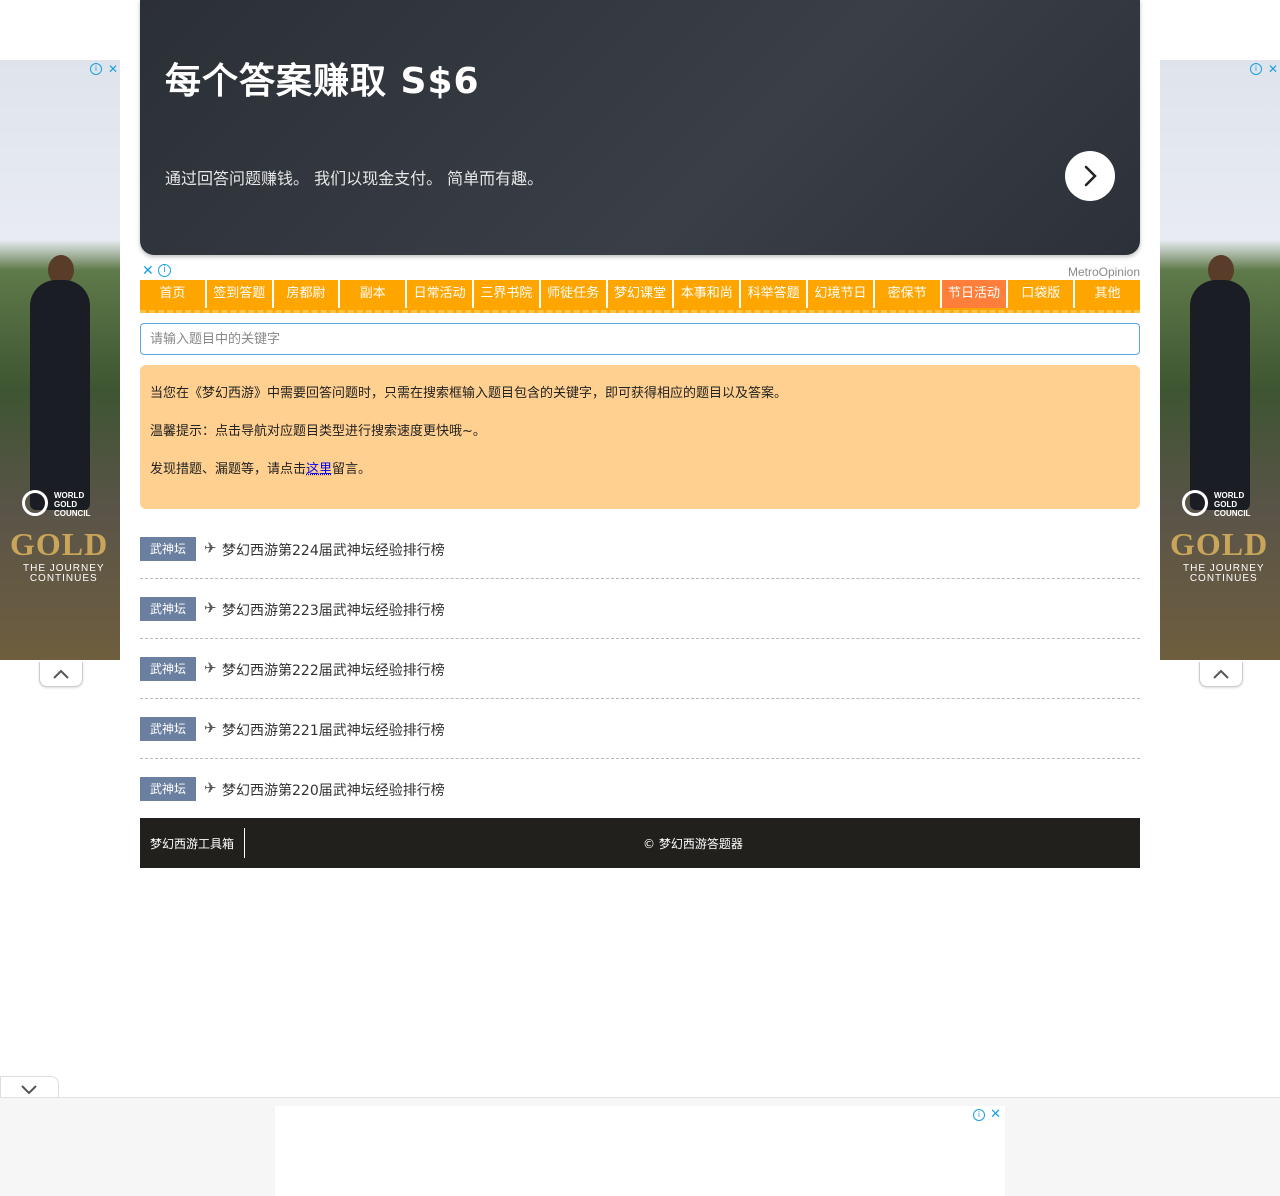  What do you see at coordinates (640, 1151) in the screenshot?
I see `bottom-ad: i ✕` at bounding box center [640, 1151].